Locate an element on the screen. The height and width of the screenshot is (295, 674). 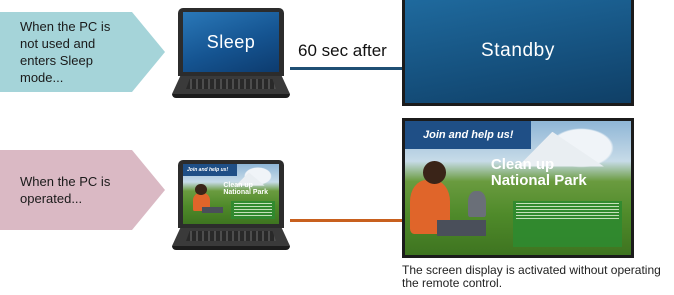
standby-display: Standby is located at coordinates (518, 53).